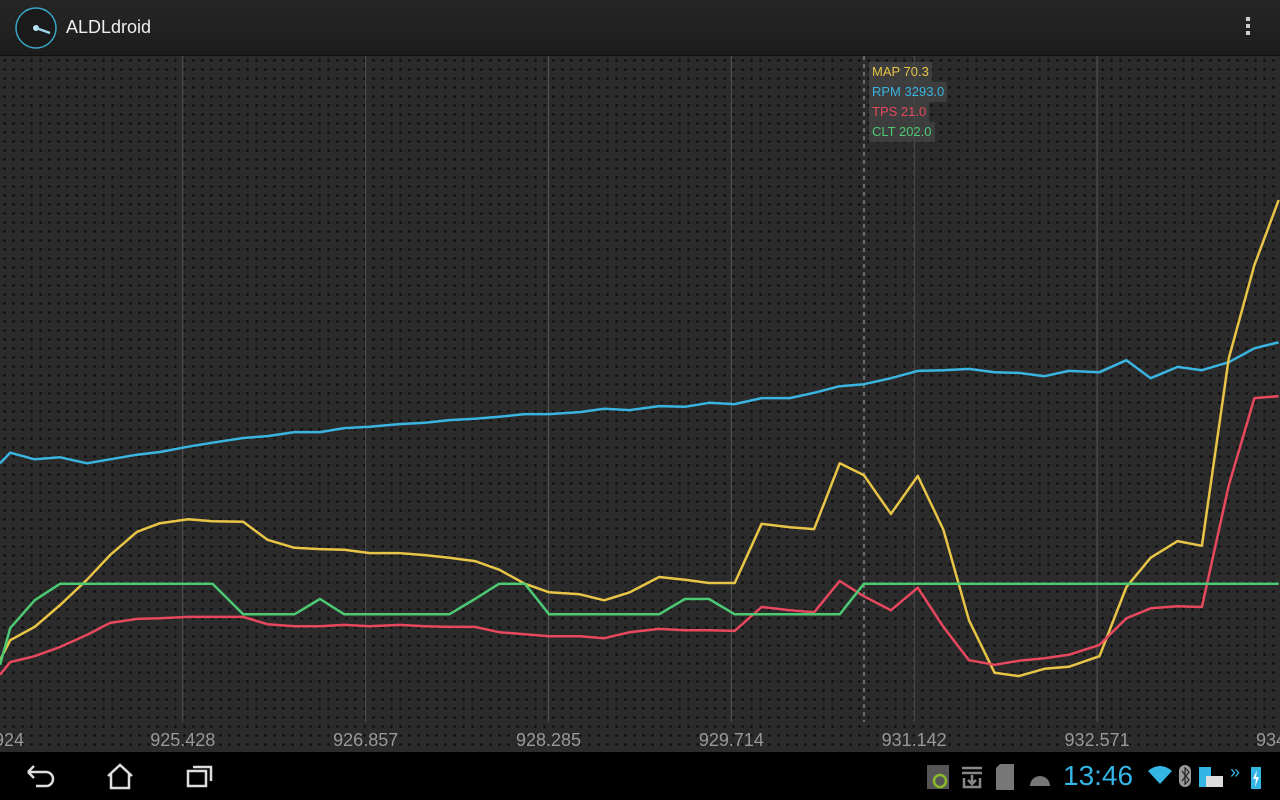 Image resolution: width=1280 pixels, height=800 pixels. Describe the element at coordinates (365, 740) in the screenshot. I see `x-tick-label: 926.857` at that location.